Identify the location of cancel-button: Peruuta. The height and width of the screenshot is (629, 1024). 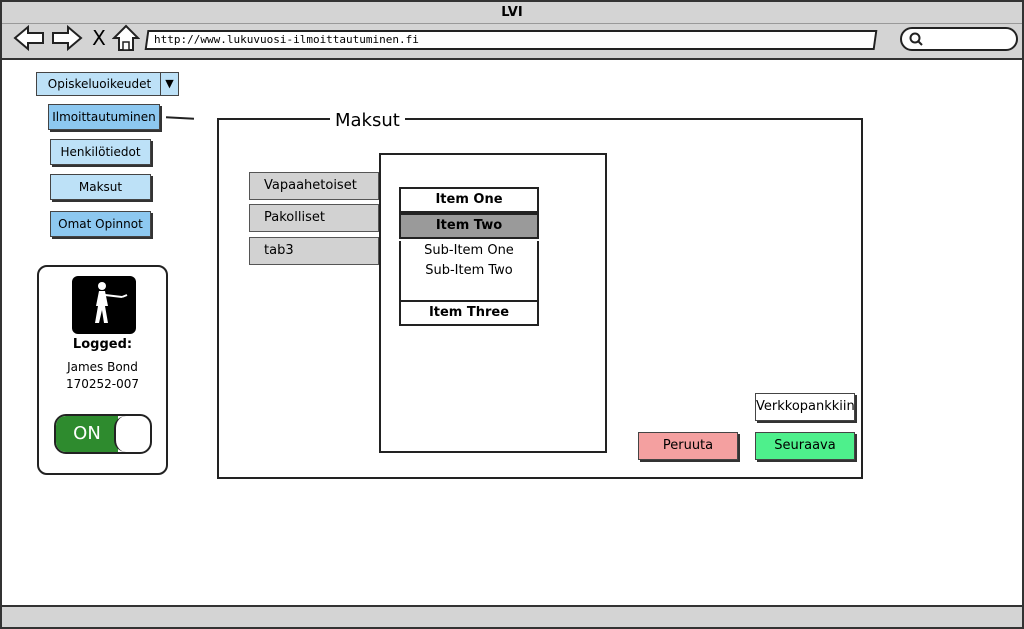
(688, 446).